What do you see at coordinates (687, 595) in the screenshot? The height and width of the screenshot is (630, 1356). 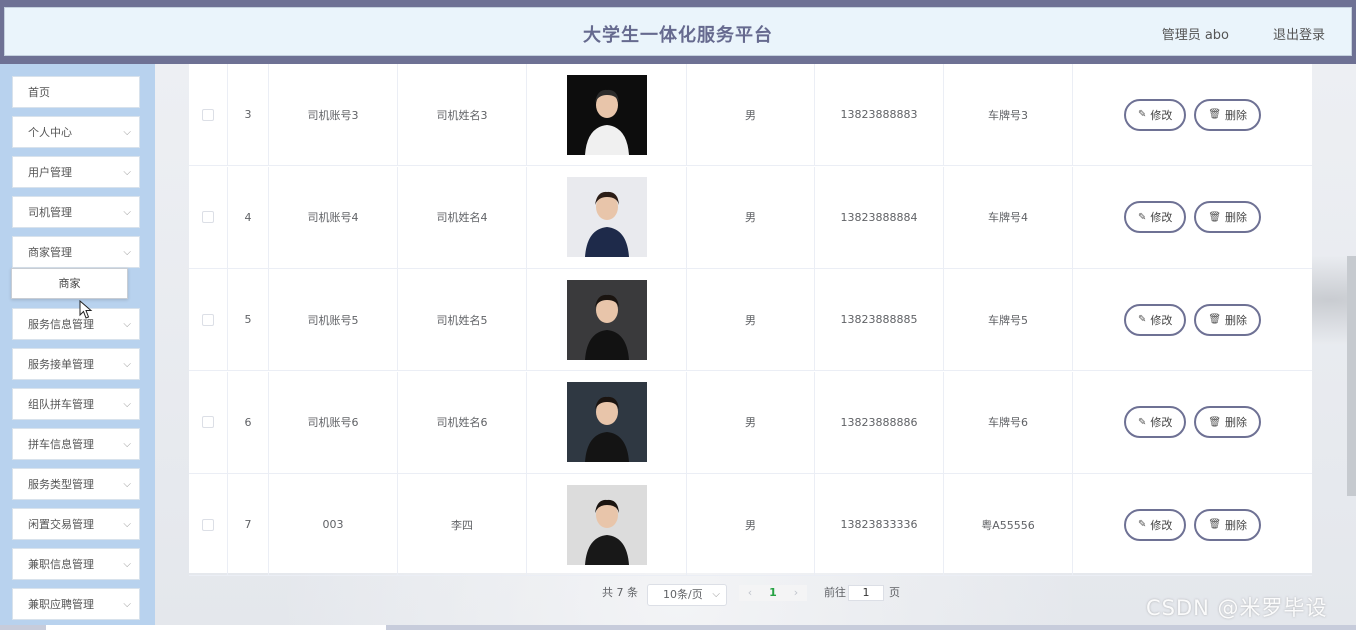 I see `page-size-select: 10条/页 ⌵` at bounding box center [687, 595].